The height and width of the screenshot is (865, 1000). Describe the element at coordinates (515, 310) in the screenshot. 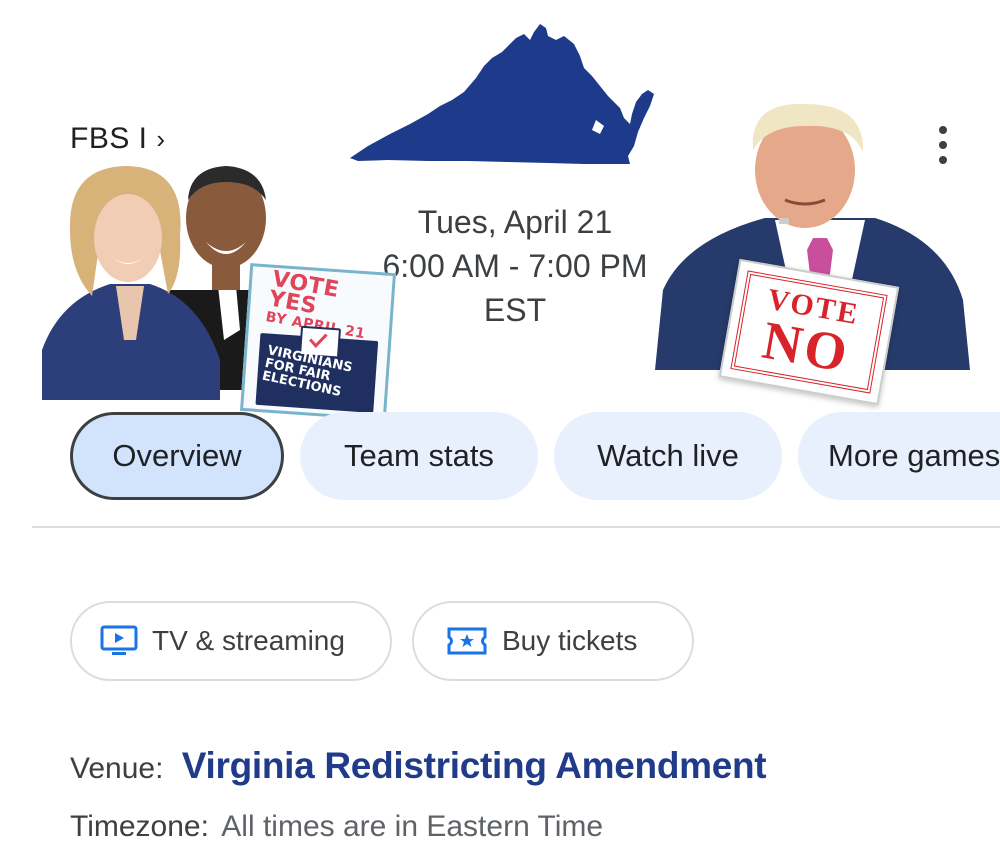

I see `event-timezone: EST` at that location.